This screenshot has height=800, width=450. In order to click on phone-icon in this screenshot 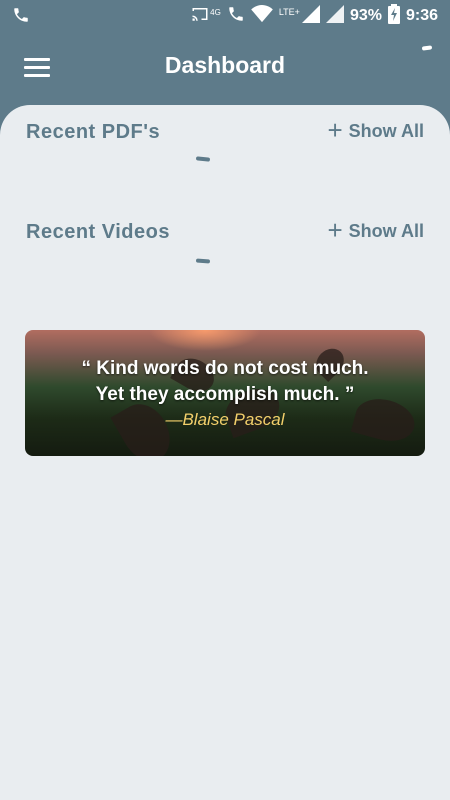, I will do `click(21, 17)`.